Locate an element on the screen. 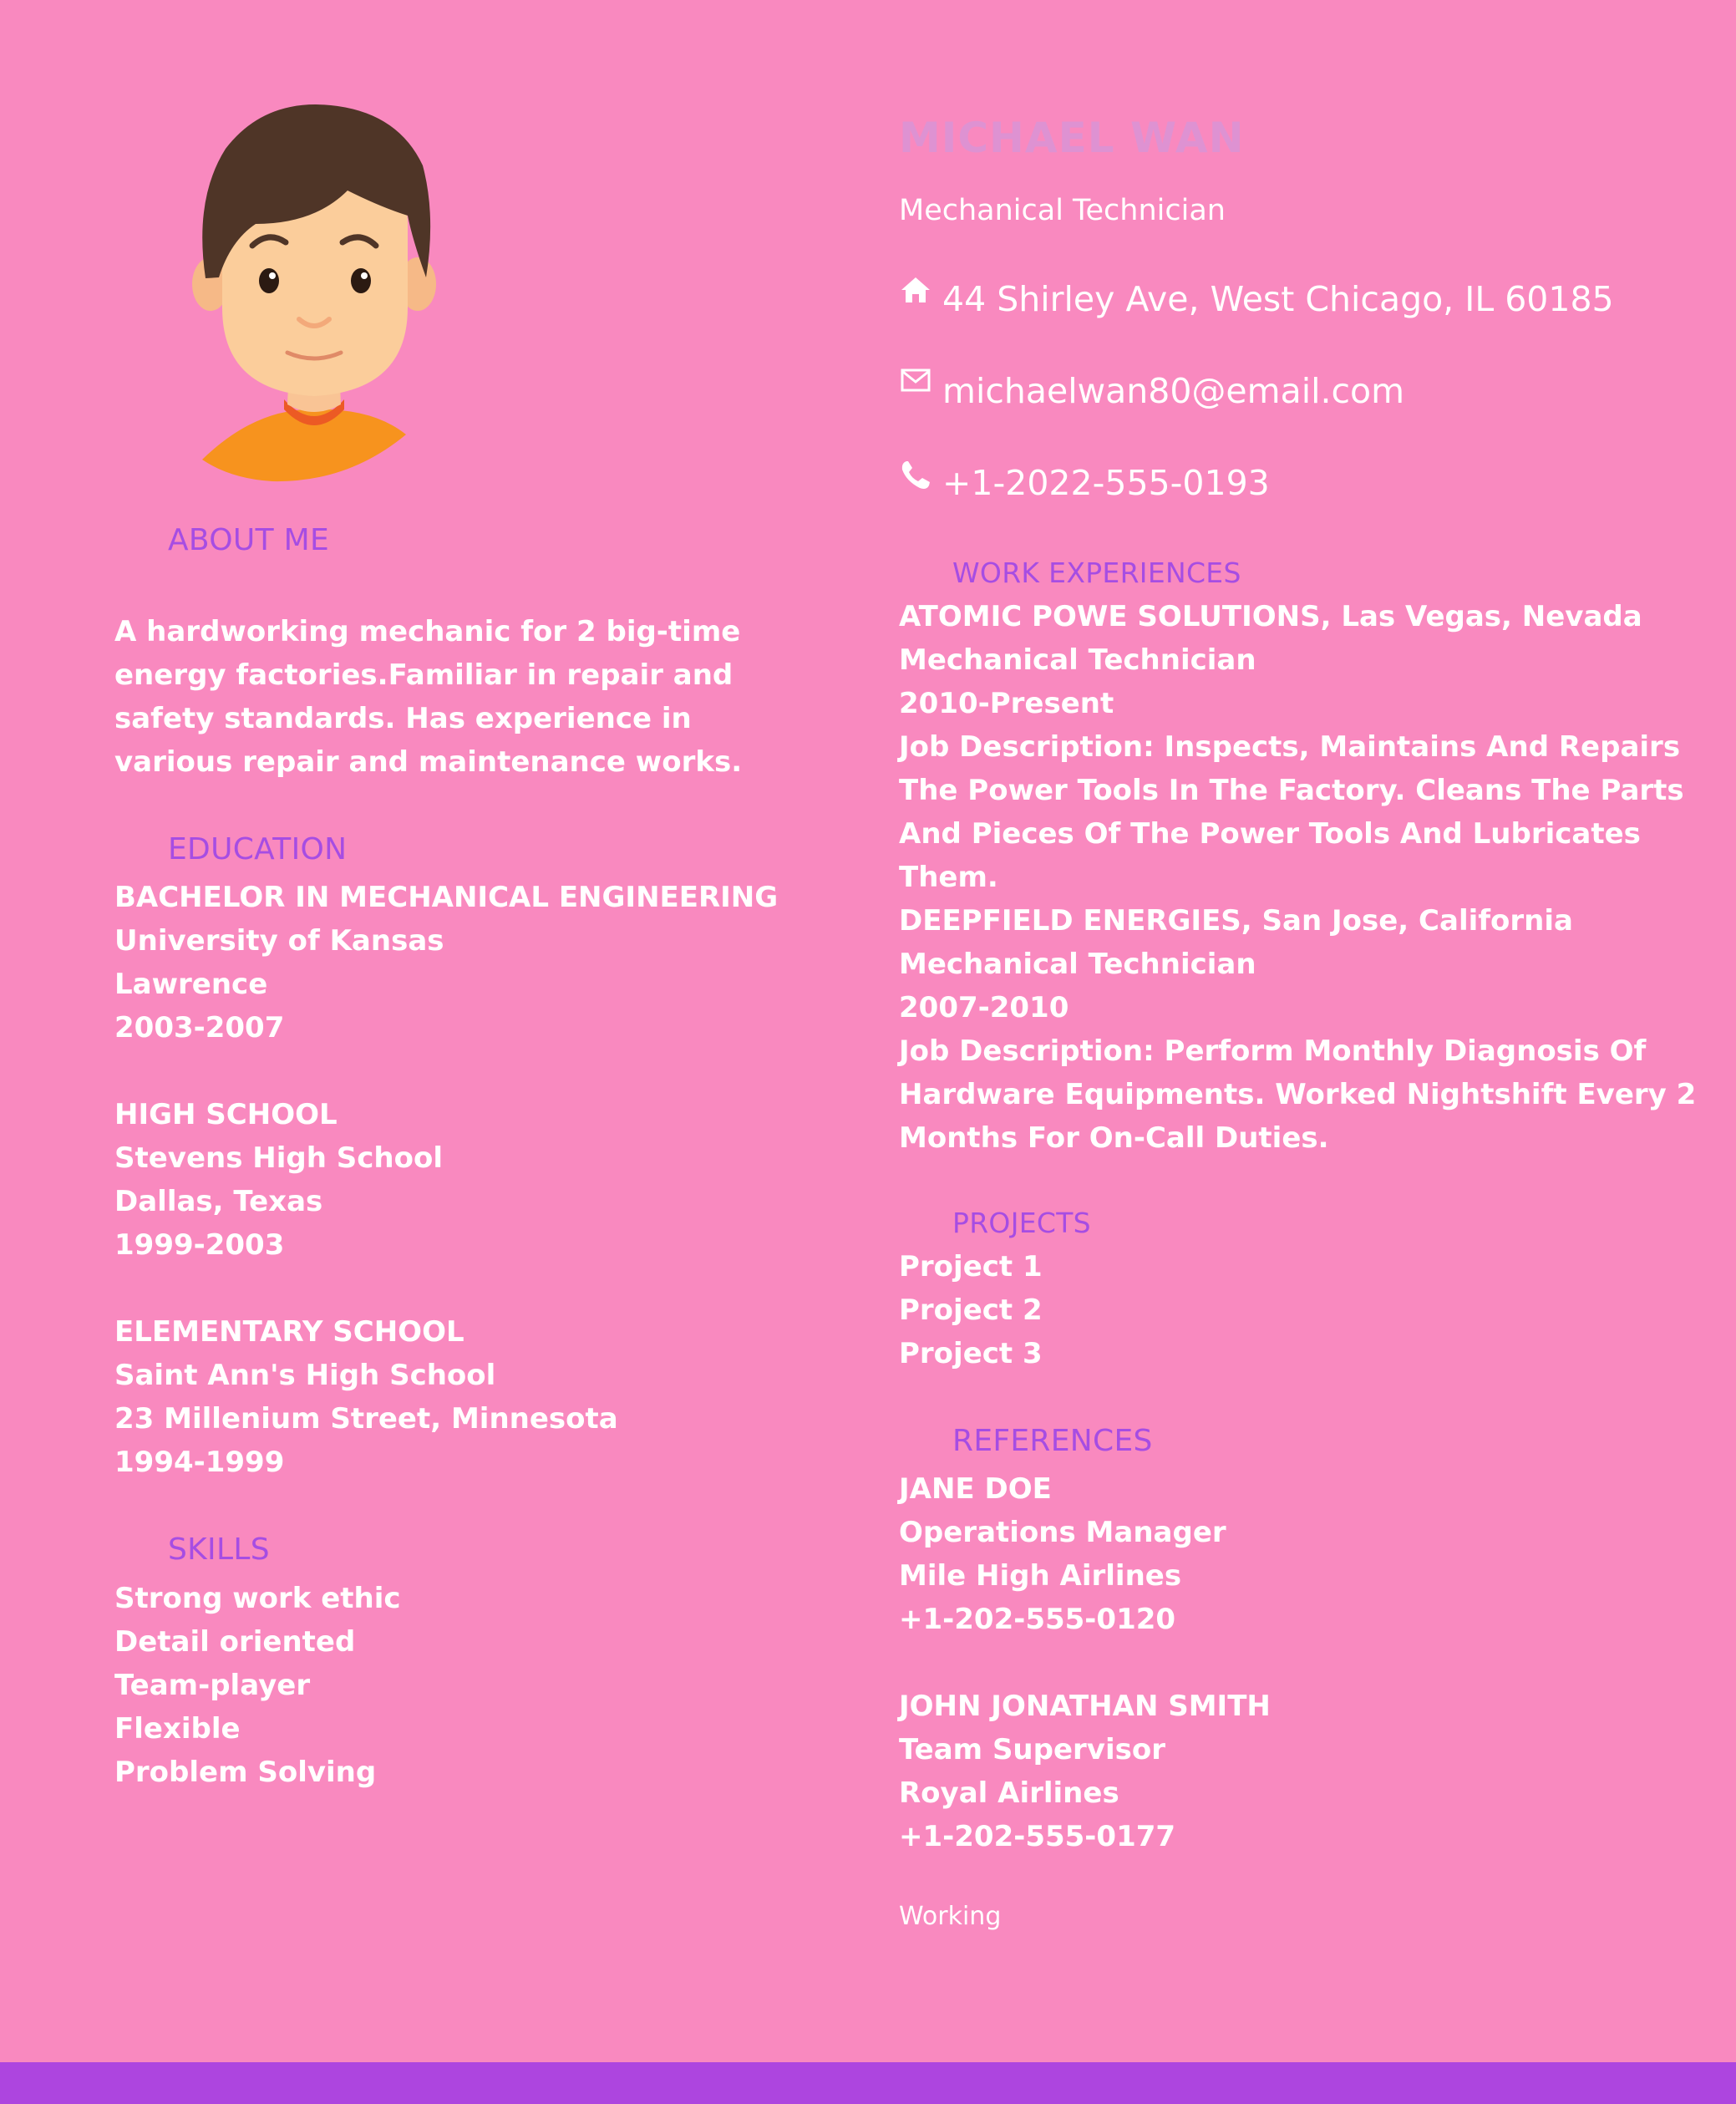 The width and height of the screenshot is (1736, 2104). envelope-icon is located at coordinates (915, 384).